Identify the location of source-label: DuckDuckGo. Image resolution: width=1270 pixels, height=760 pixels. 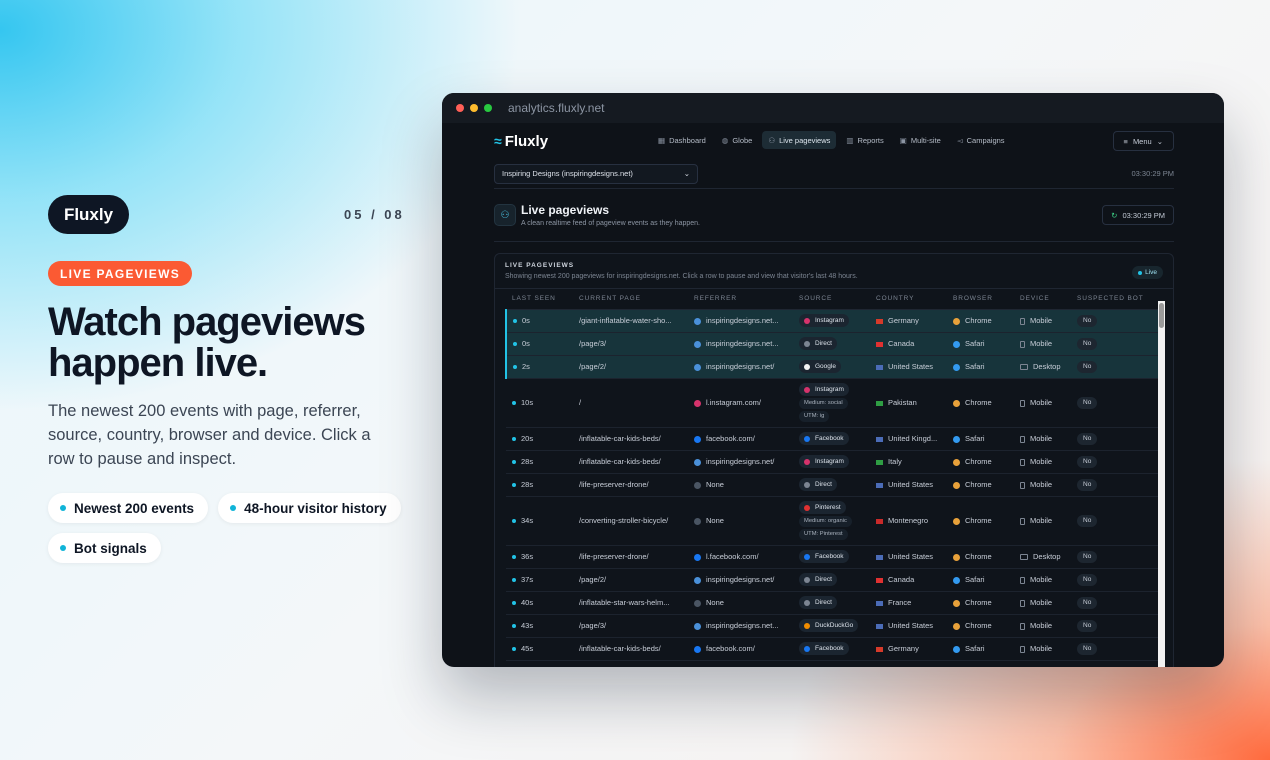
(834, 625).